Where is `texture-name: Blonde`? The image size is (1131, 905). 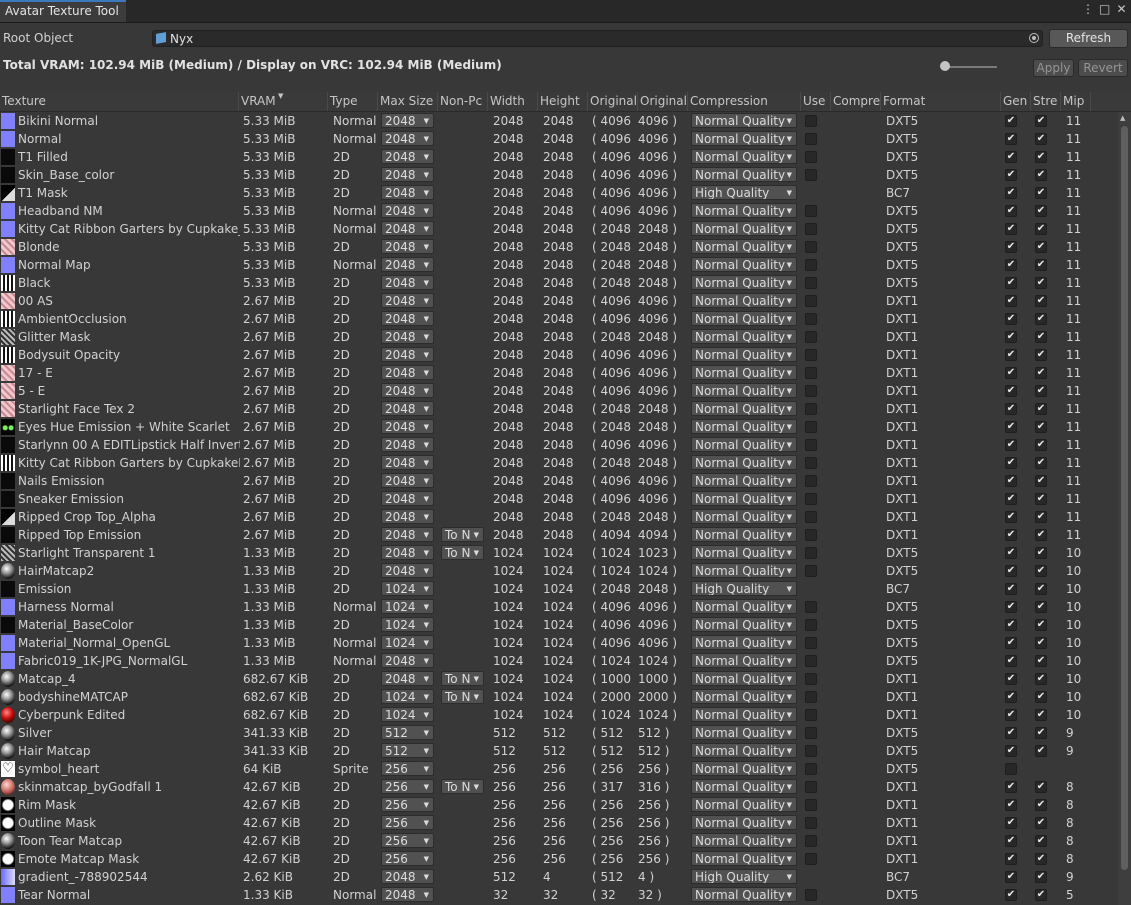
texture-name: Blonde is located at coordinates (129, 247).